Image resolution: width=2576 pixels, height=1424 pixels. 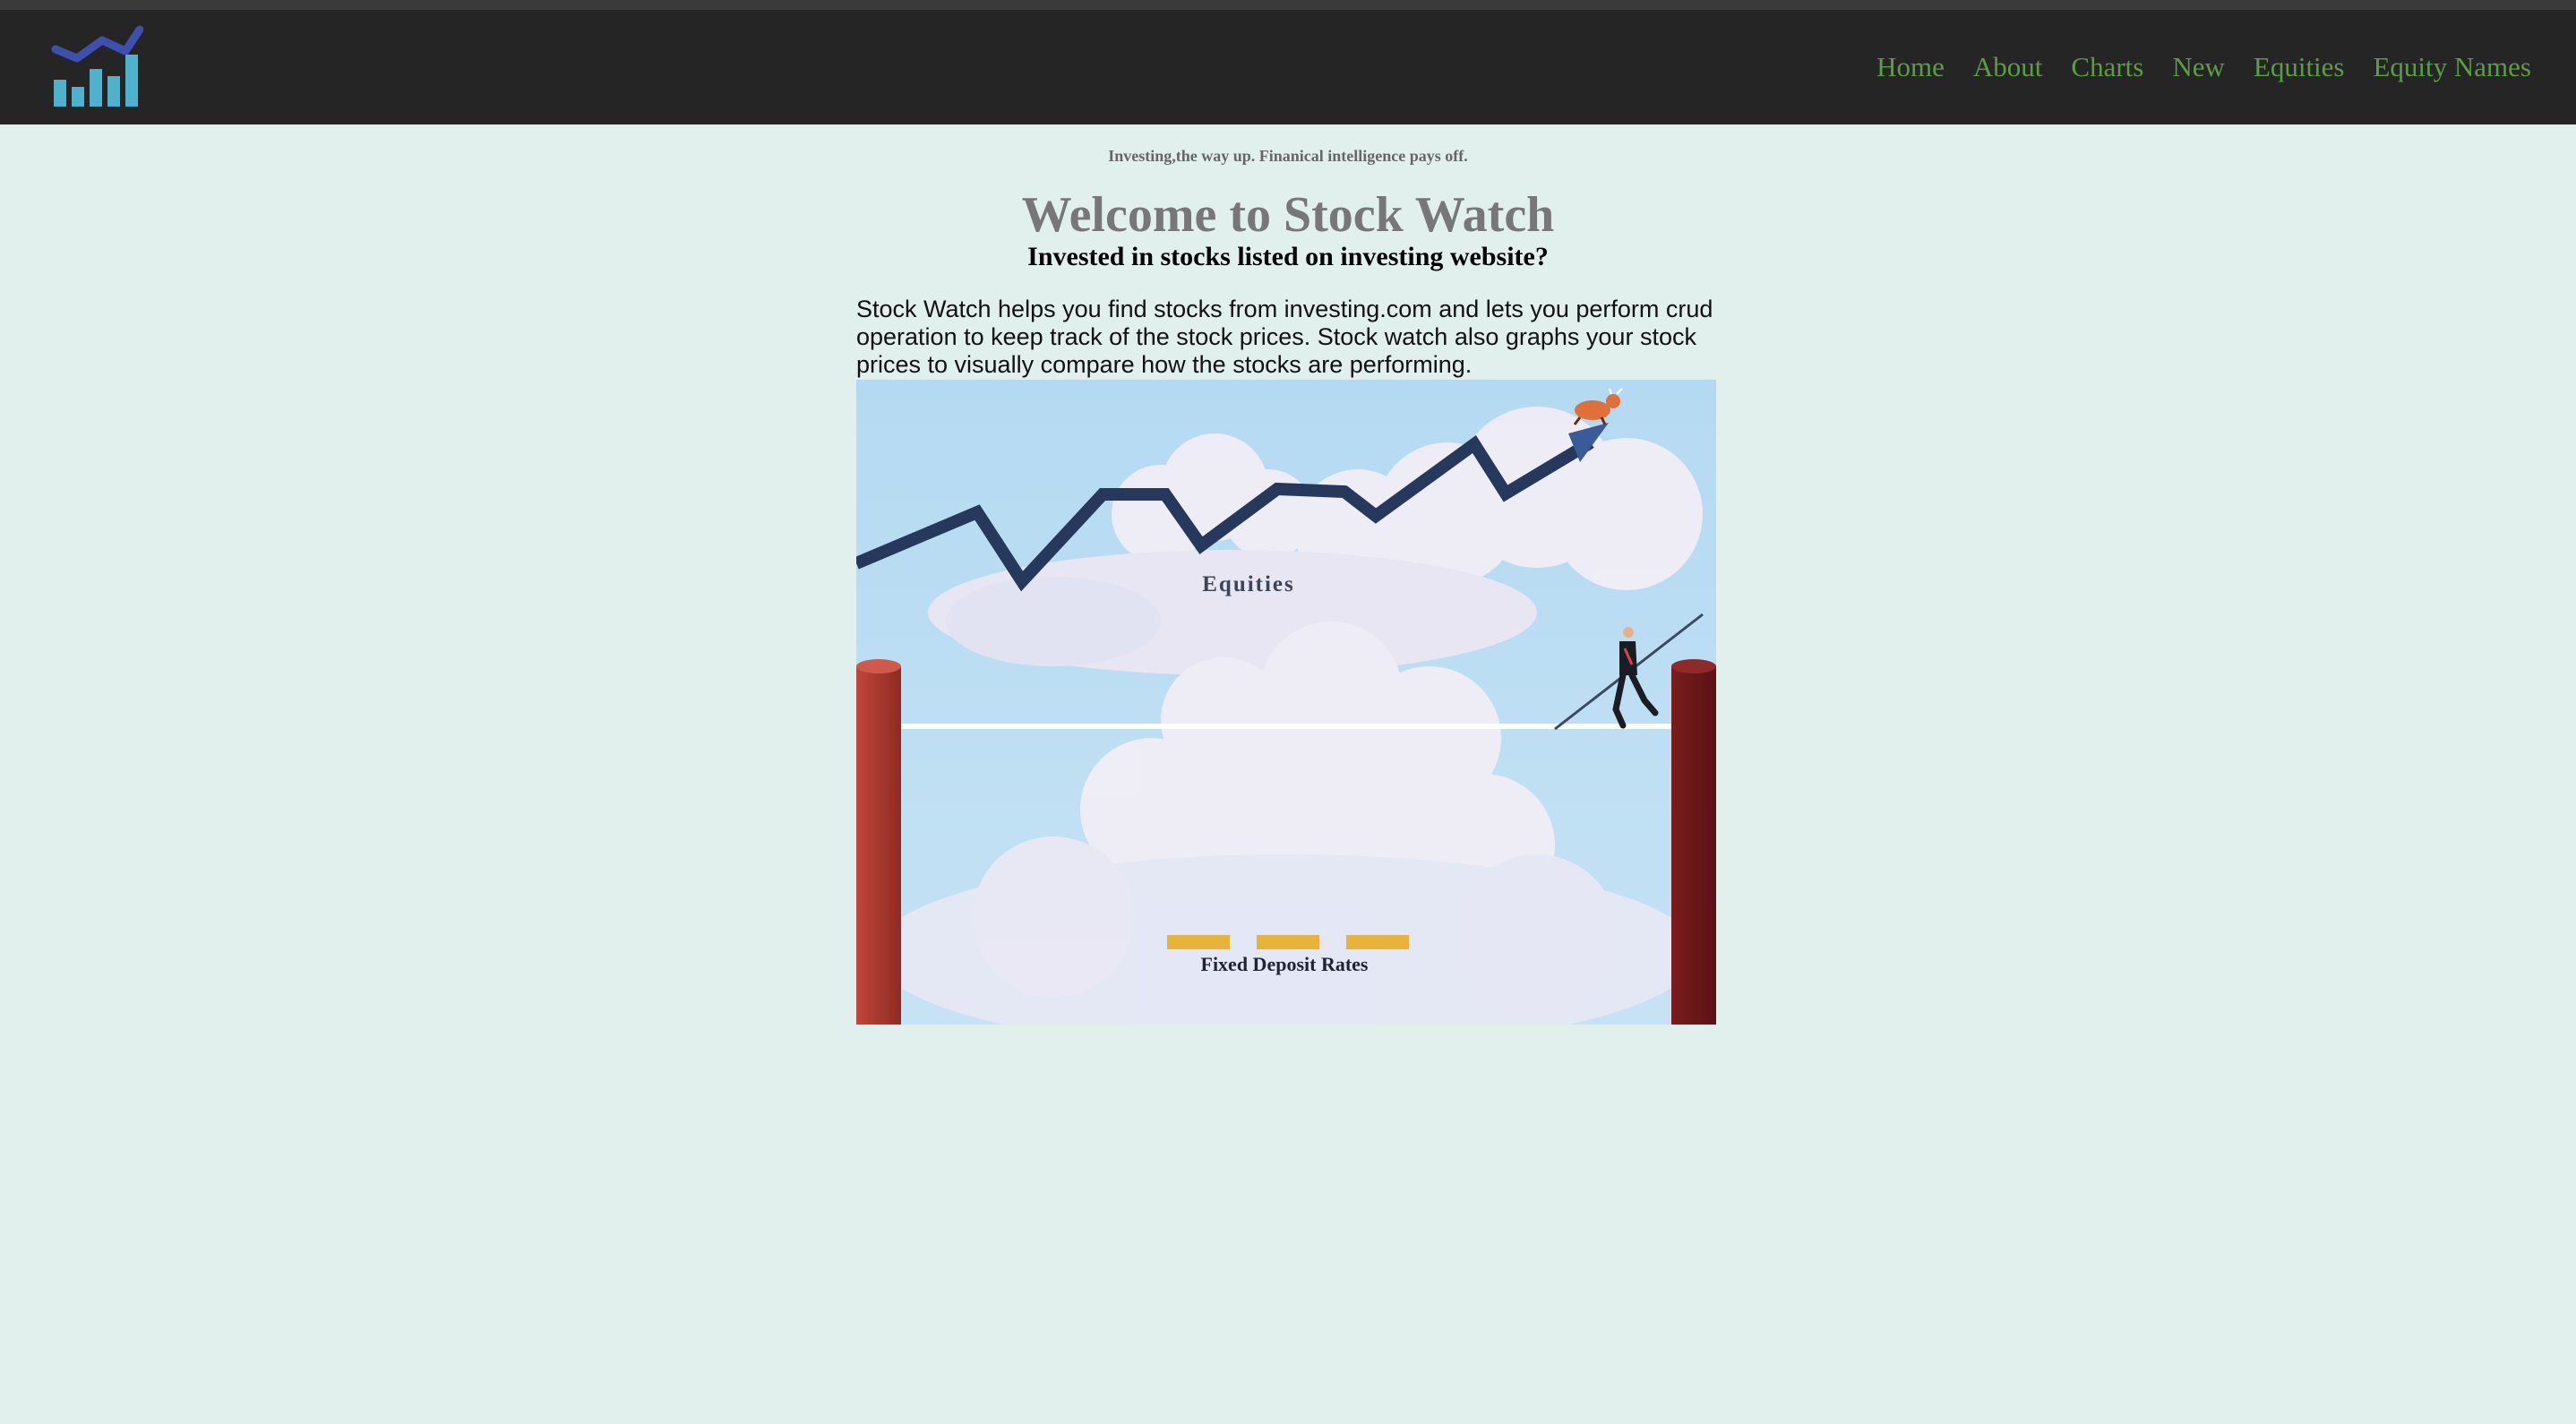 I want to click on nav-about: About, so click(x=2008, y=67).